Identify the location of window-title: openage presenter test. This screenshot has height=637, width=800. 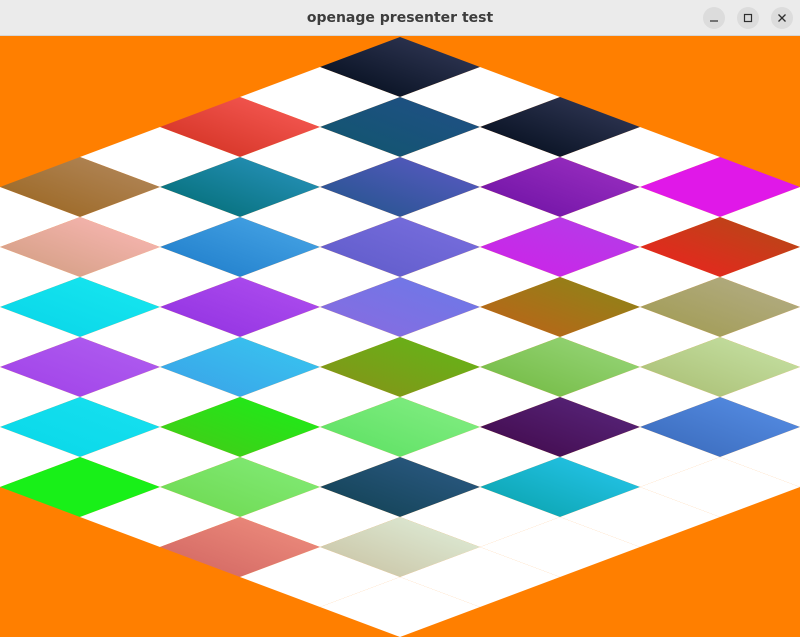
(400, 18).